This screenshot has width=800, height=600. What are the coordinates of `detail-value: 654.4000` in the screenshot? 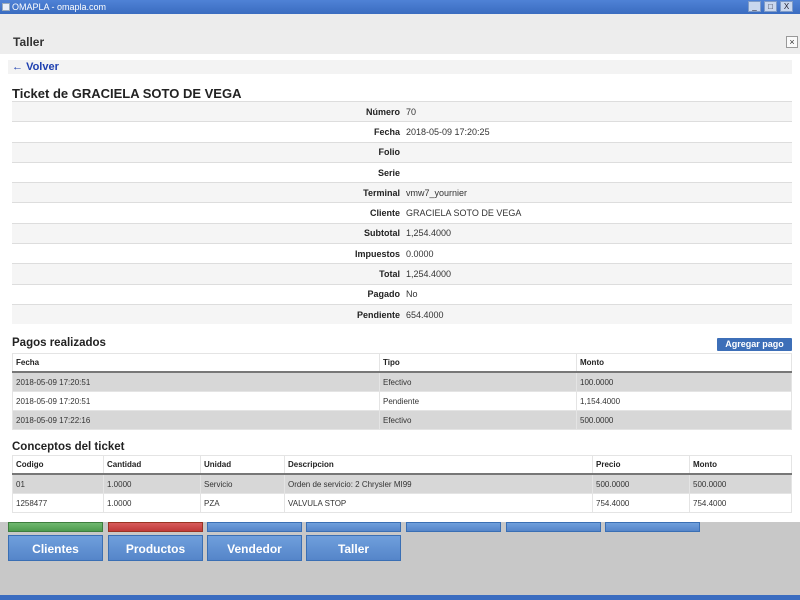 It's located at (597, 314).